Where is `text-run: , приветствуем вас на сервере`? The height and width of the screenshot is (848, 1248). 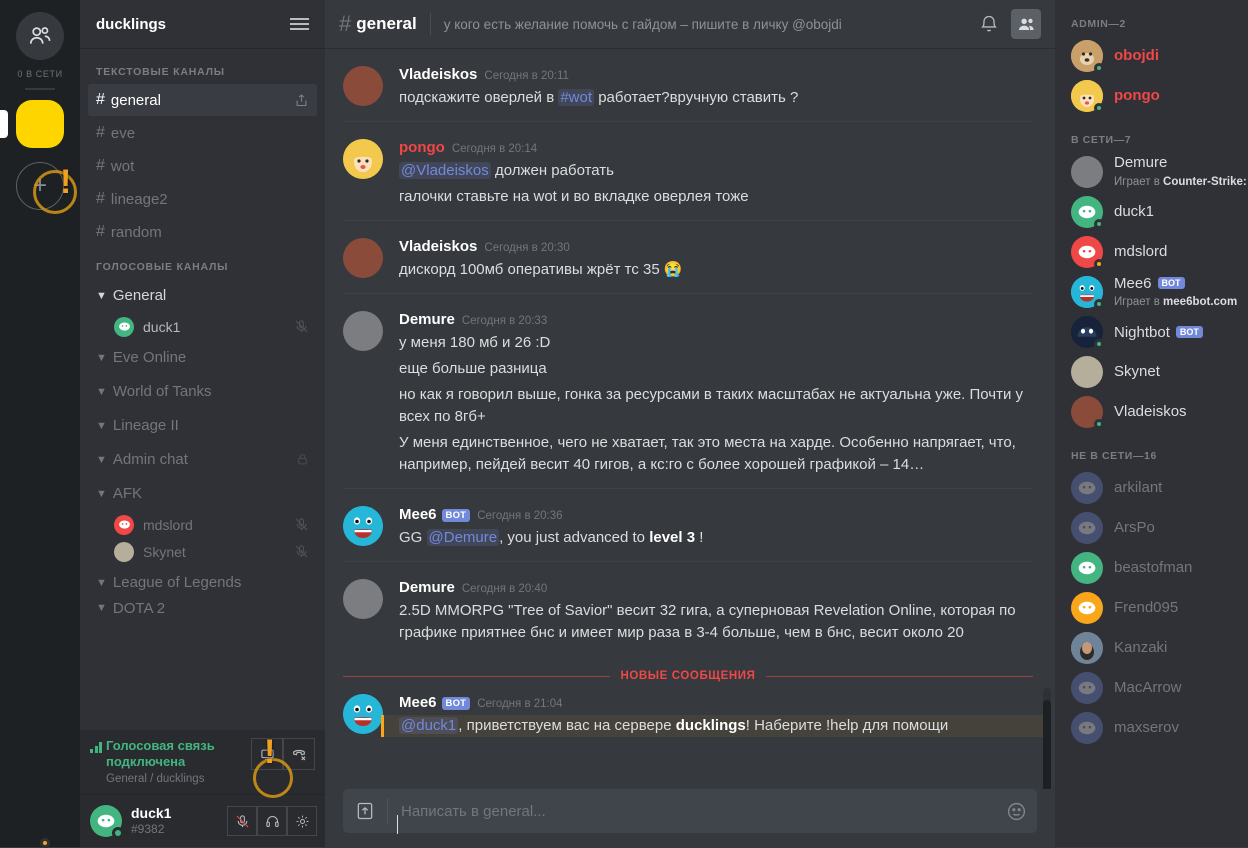
text-run: , приветствуем вас на сервере is located at coordinates (567, 725).